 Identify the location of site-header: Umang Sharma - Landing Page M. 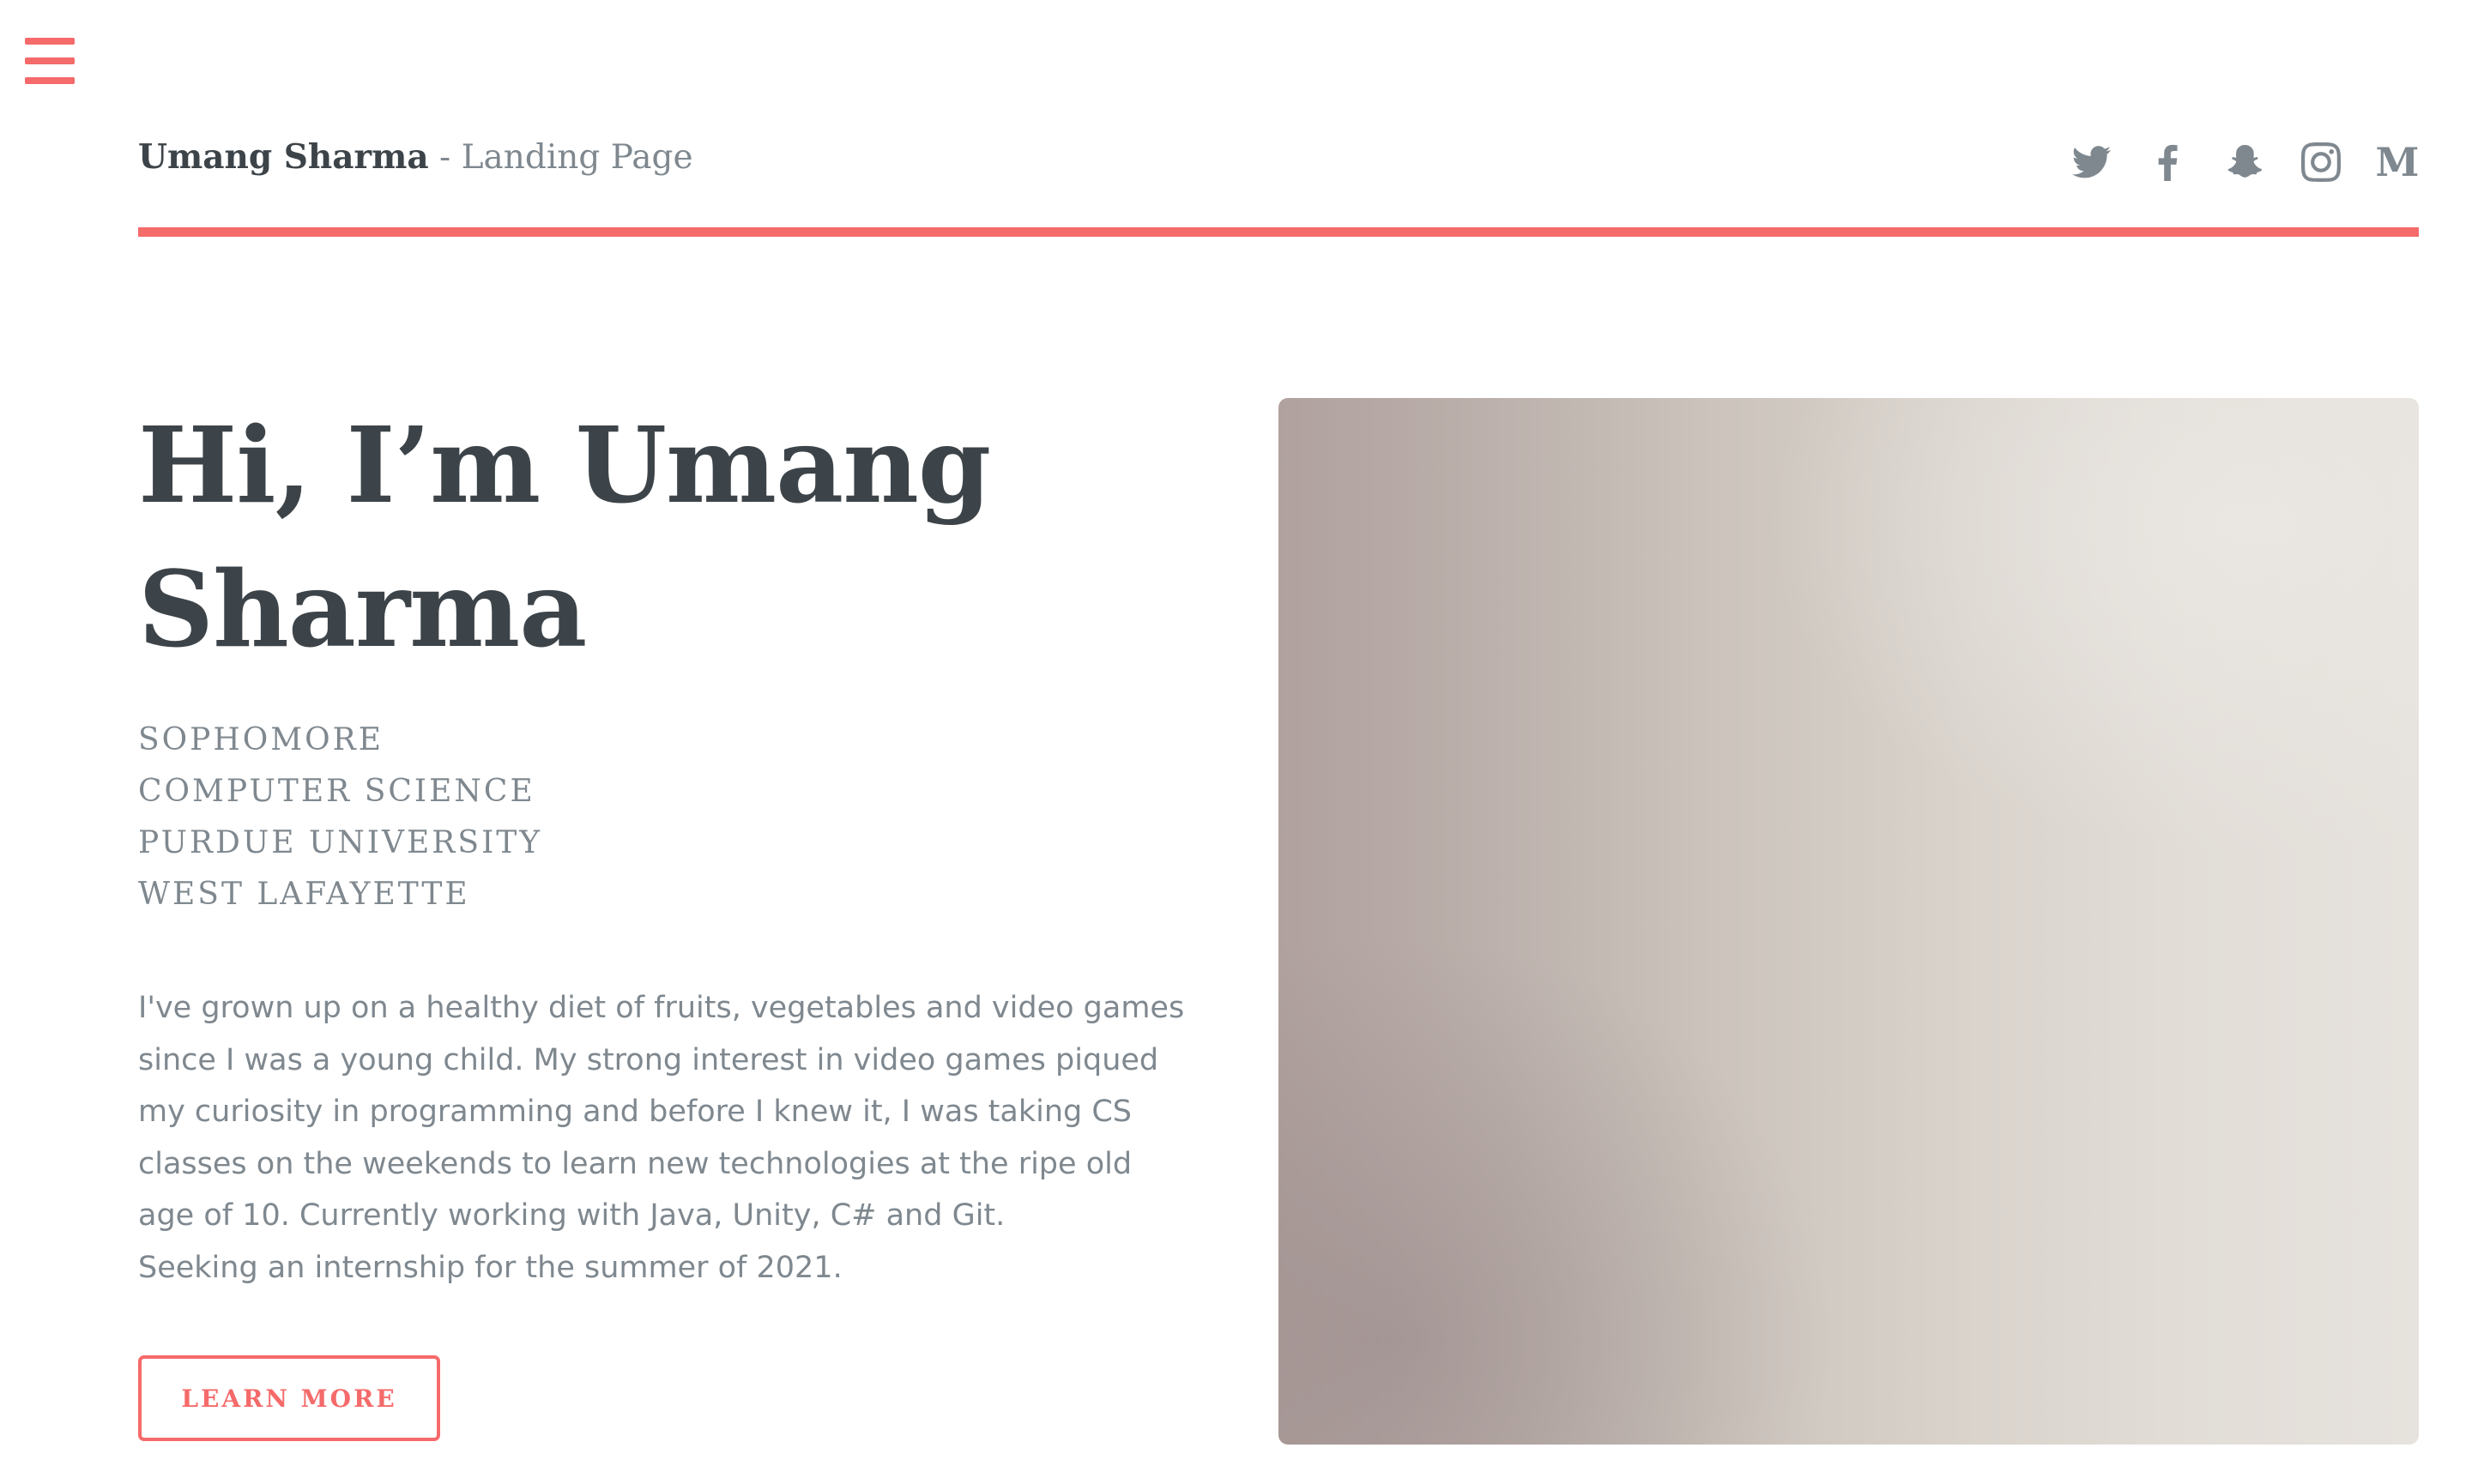
(1278, 164).